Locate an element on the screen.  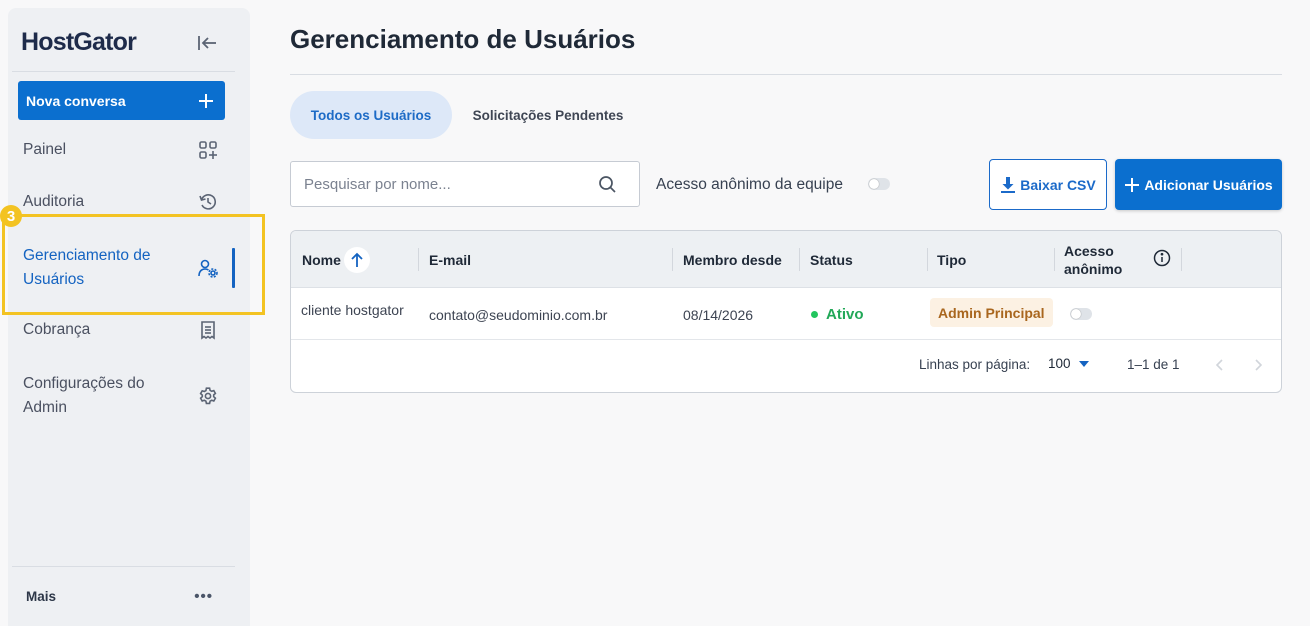
download-csv-button: Baixar CSV is located at coordinates (1048, 184).